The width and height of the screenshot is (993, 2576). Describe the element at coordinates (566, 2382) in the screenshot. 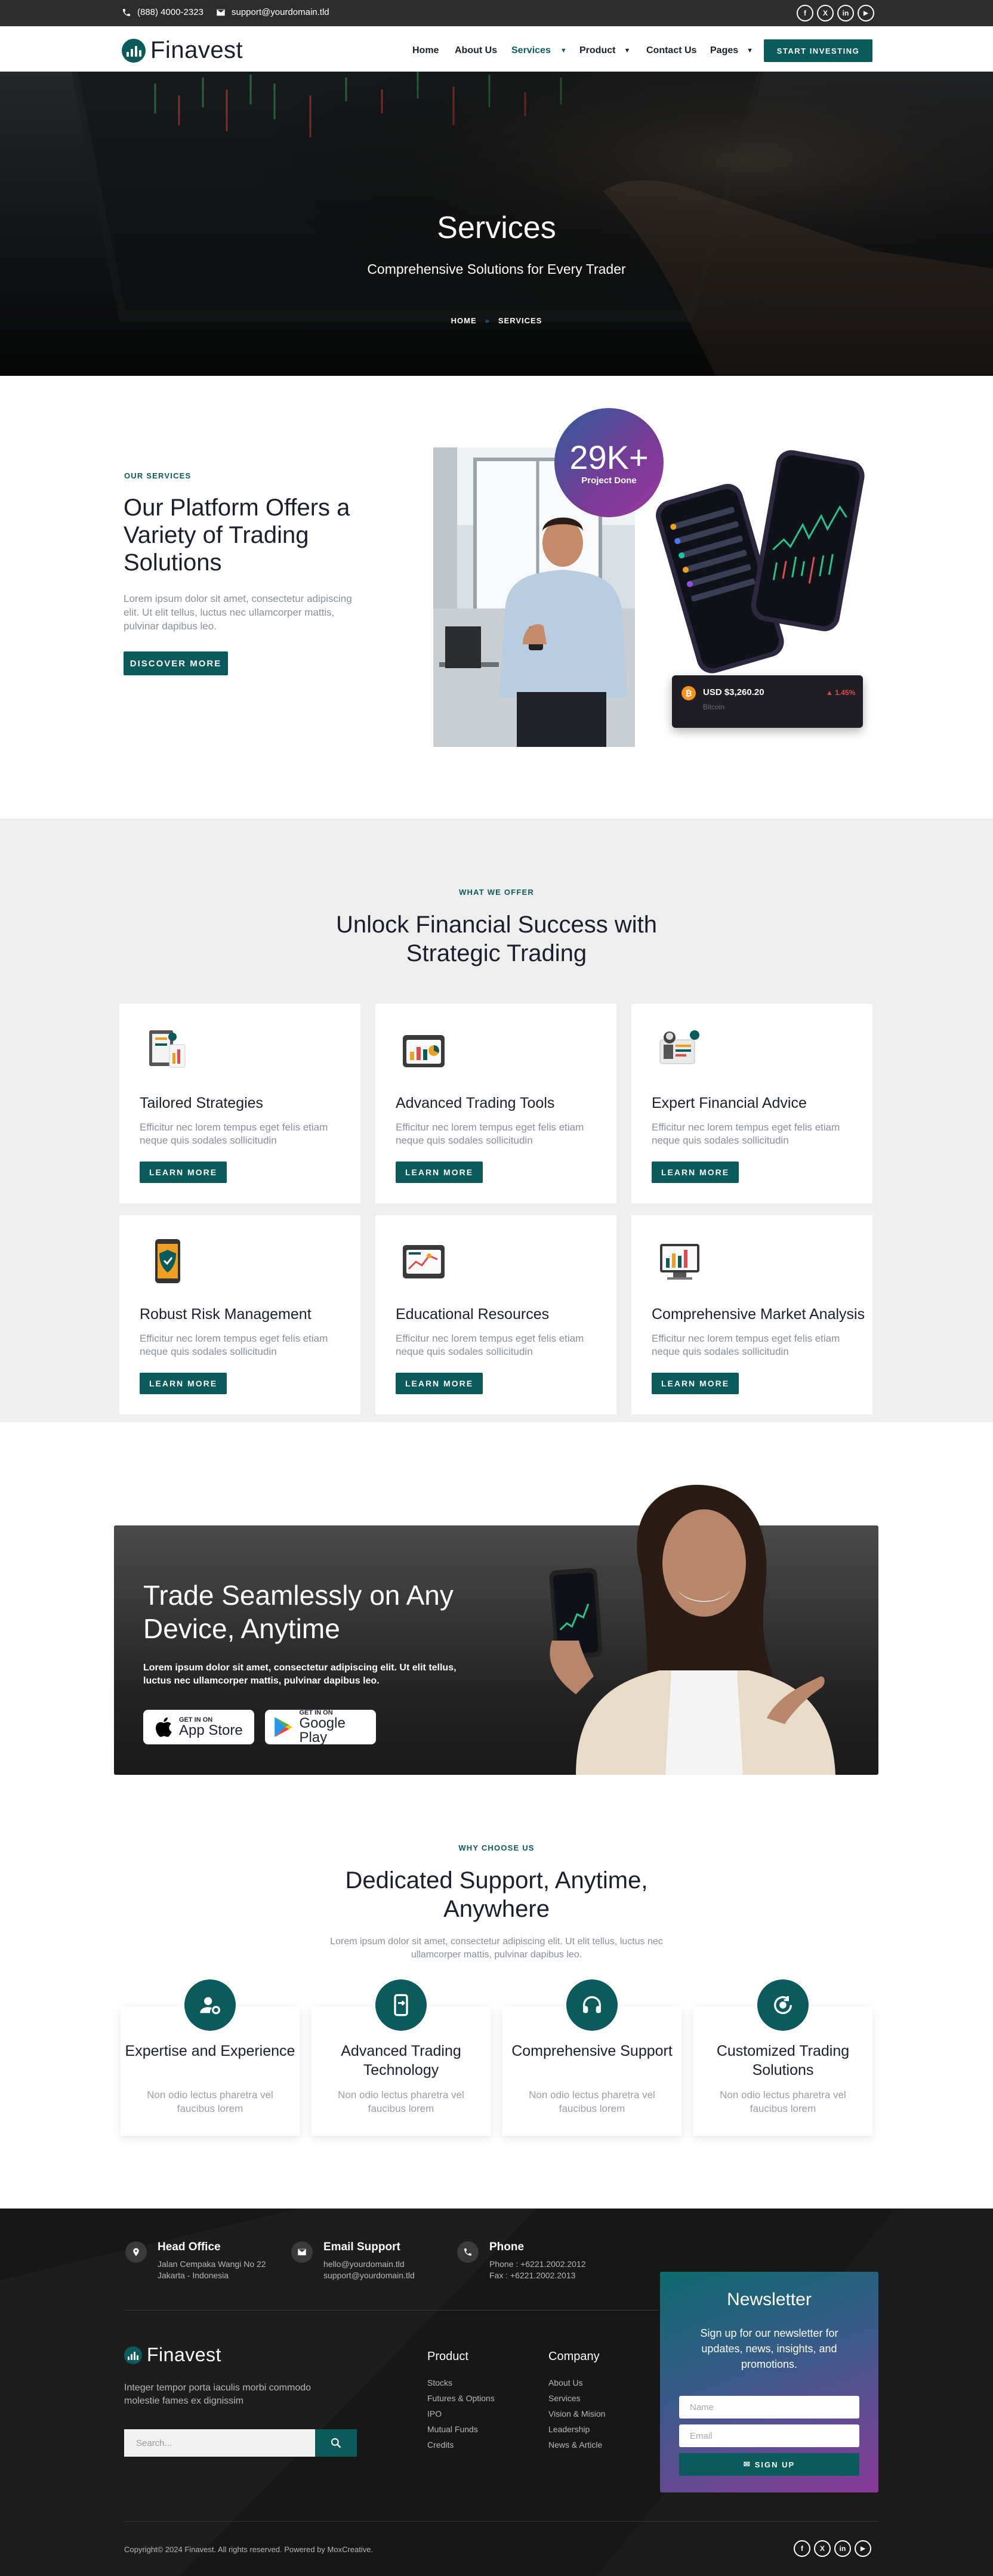

I see `footer-company-link: About Us` at that location.